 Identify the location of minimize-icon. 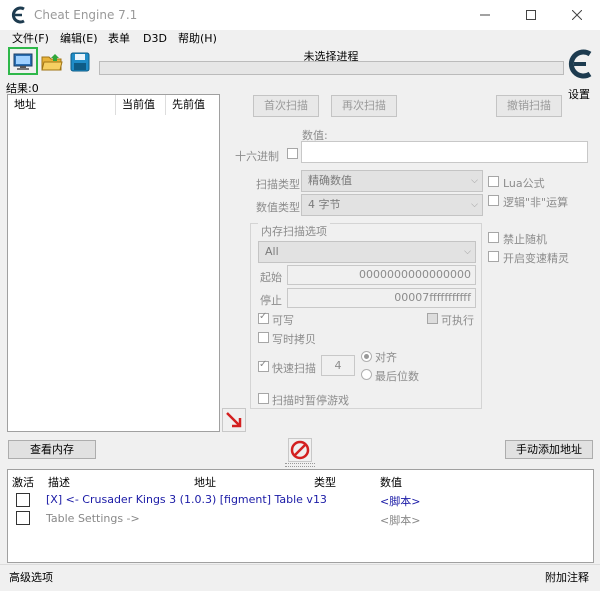
(485, 15).